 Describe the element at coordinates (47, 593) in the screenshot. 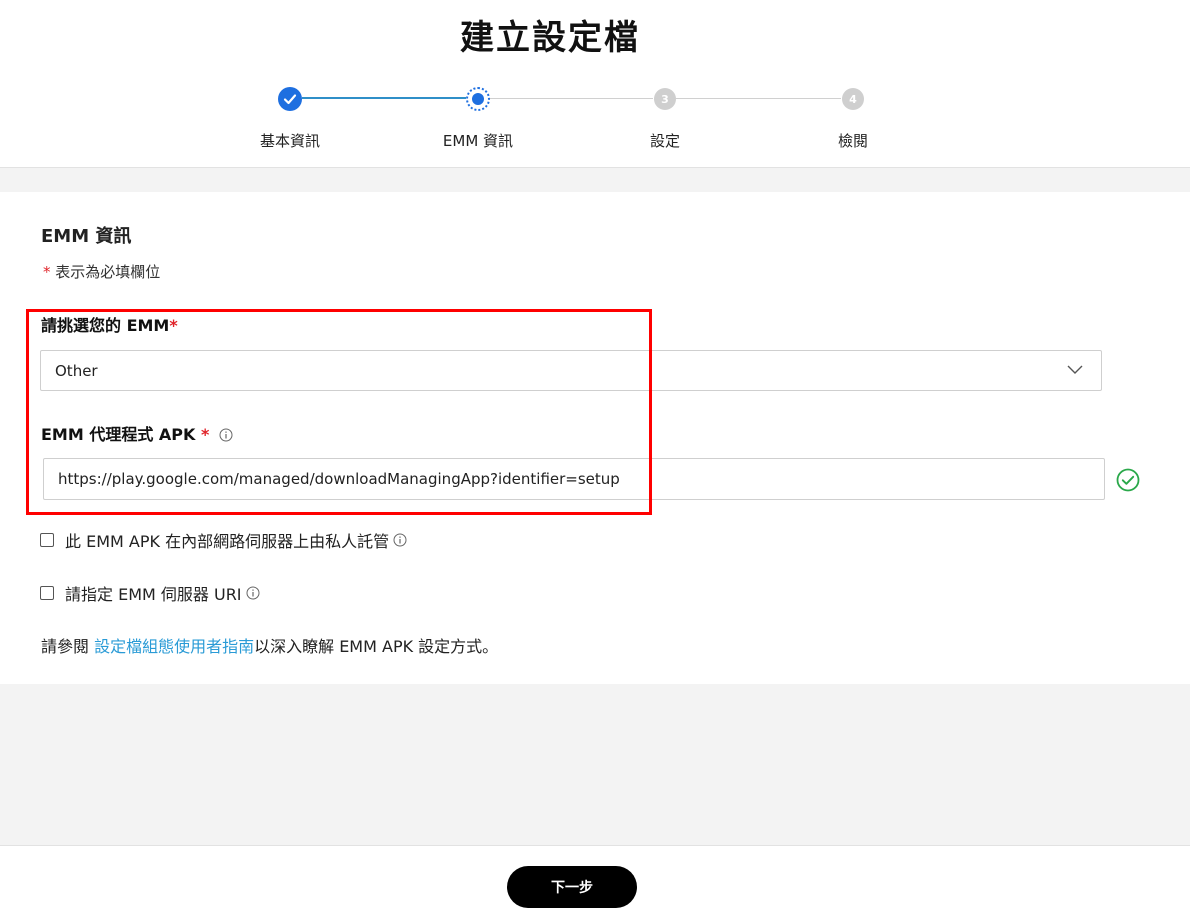

I see `server-uri-checkbox` at that location.